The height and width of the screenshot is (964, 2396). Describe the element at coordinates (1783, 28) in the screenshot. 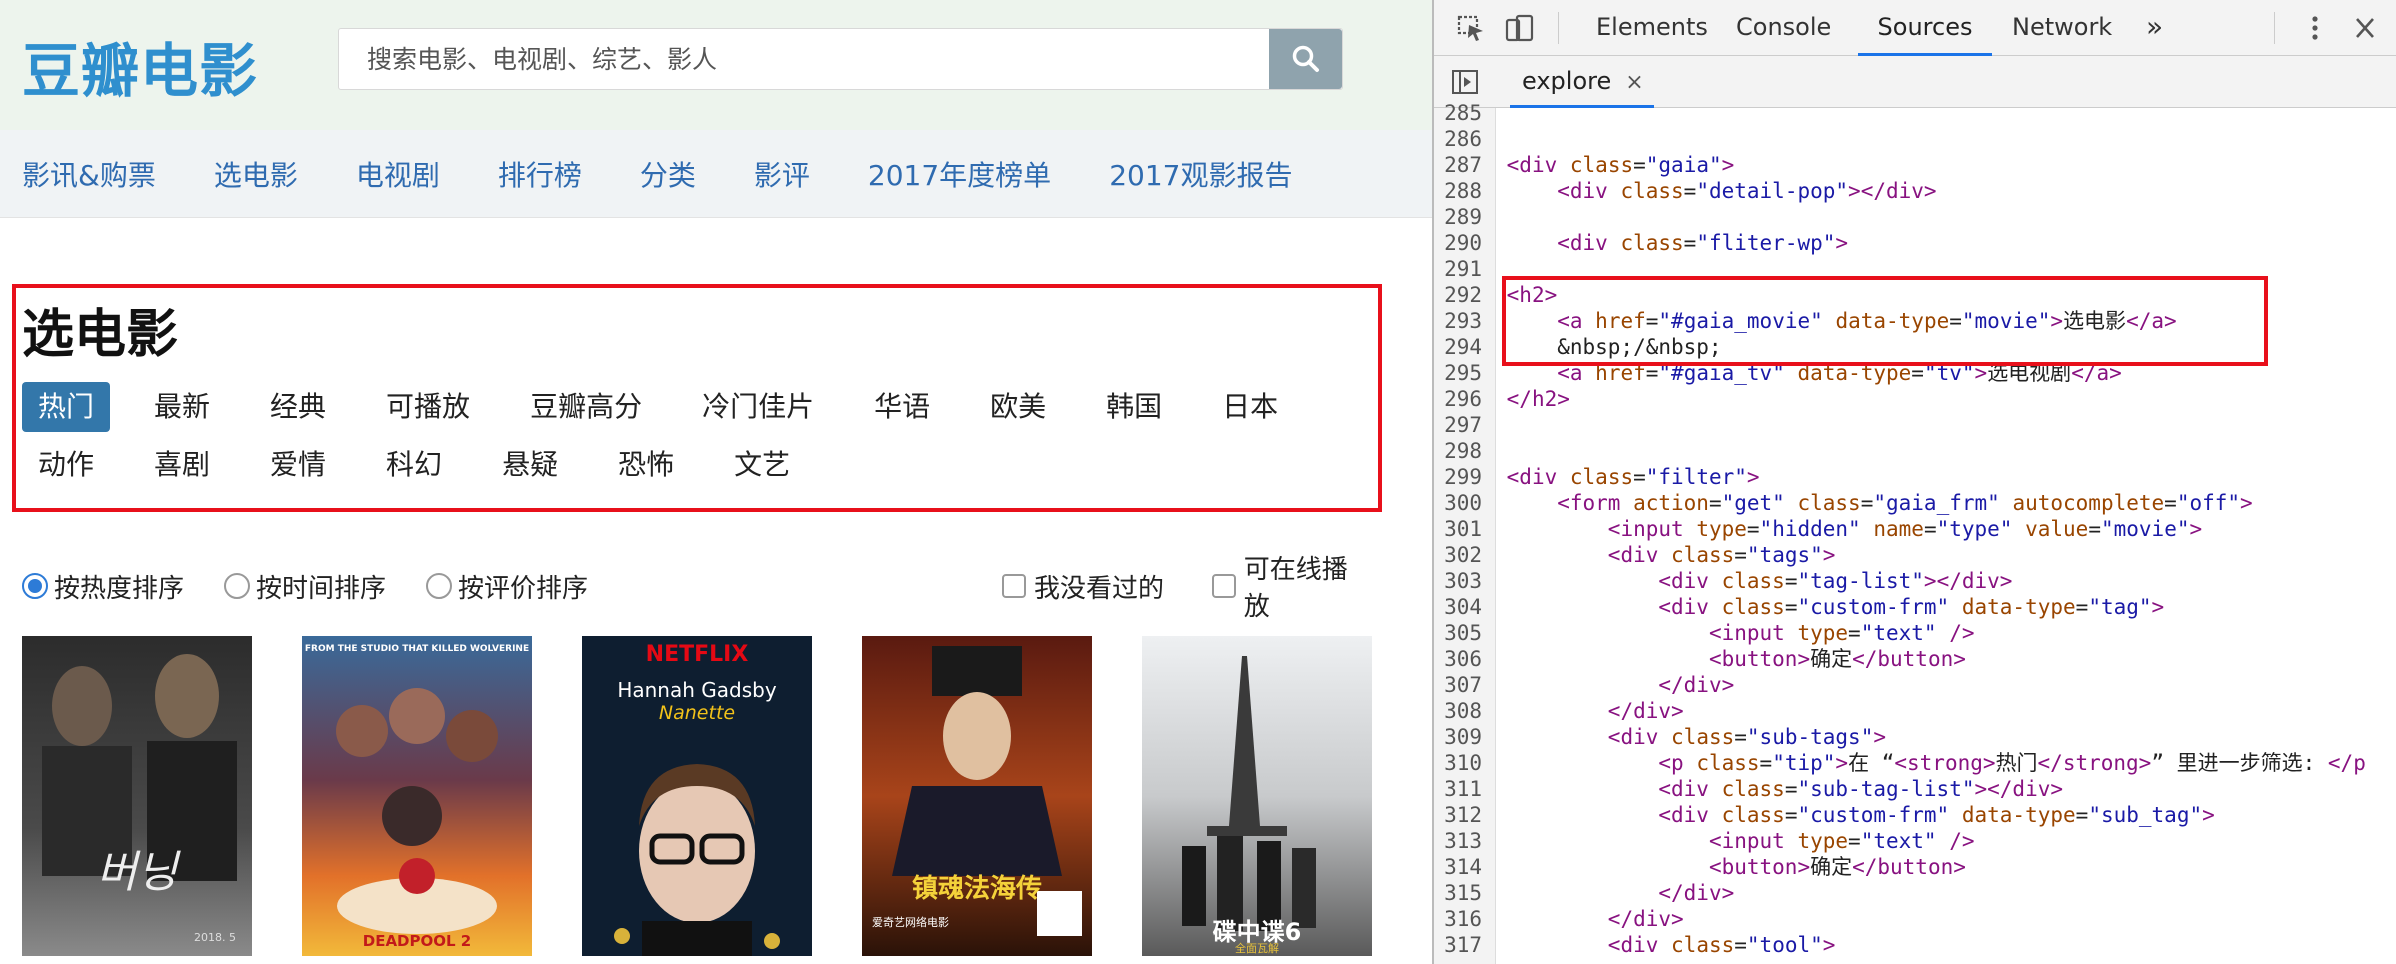

I see `tab-console: Console` at that location.